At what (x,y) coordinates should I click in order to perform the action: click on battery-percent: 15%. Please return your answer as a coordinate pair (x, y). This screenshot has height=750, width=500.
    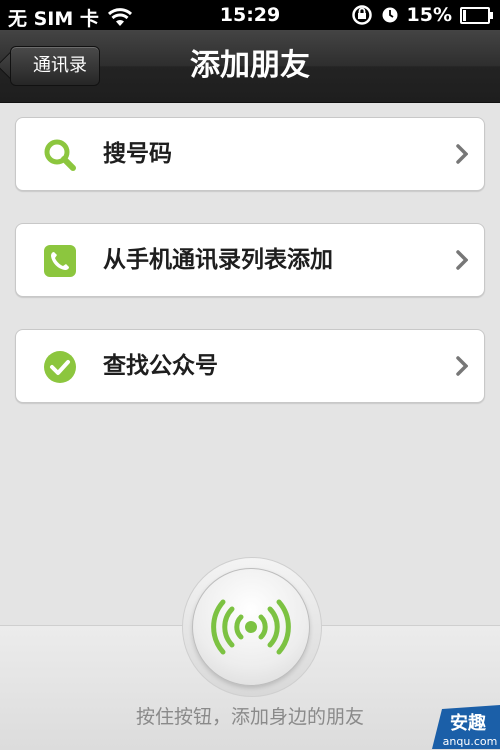
    Looking at the image, I should click on (429, 15).